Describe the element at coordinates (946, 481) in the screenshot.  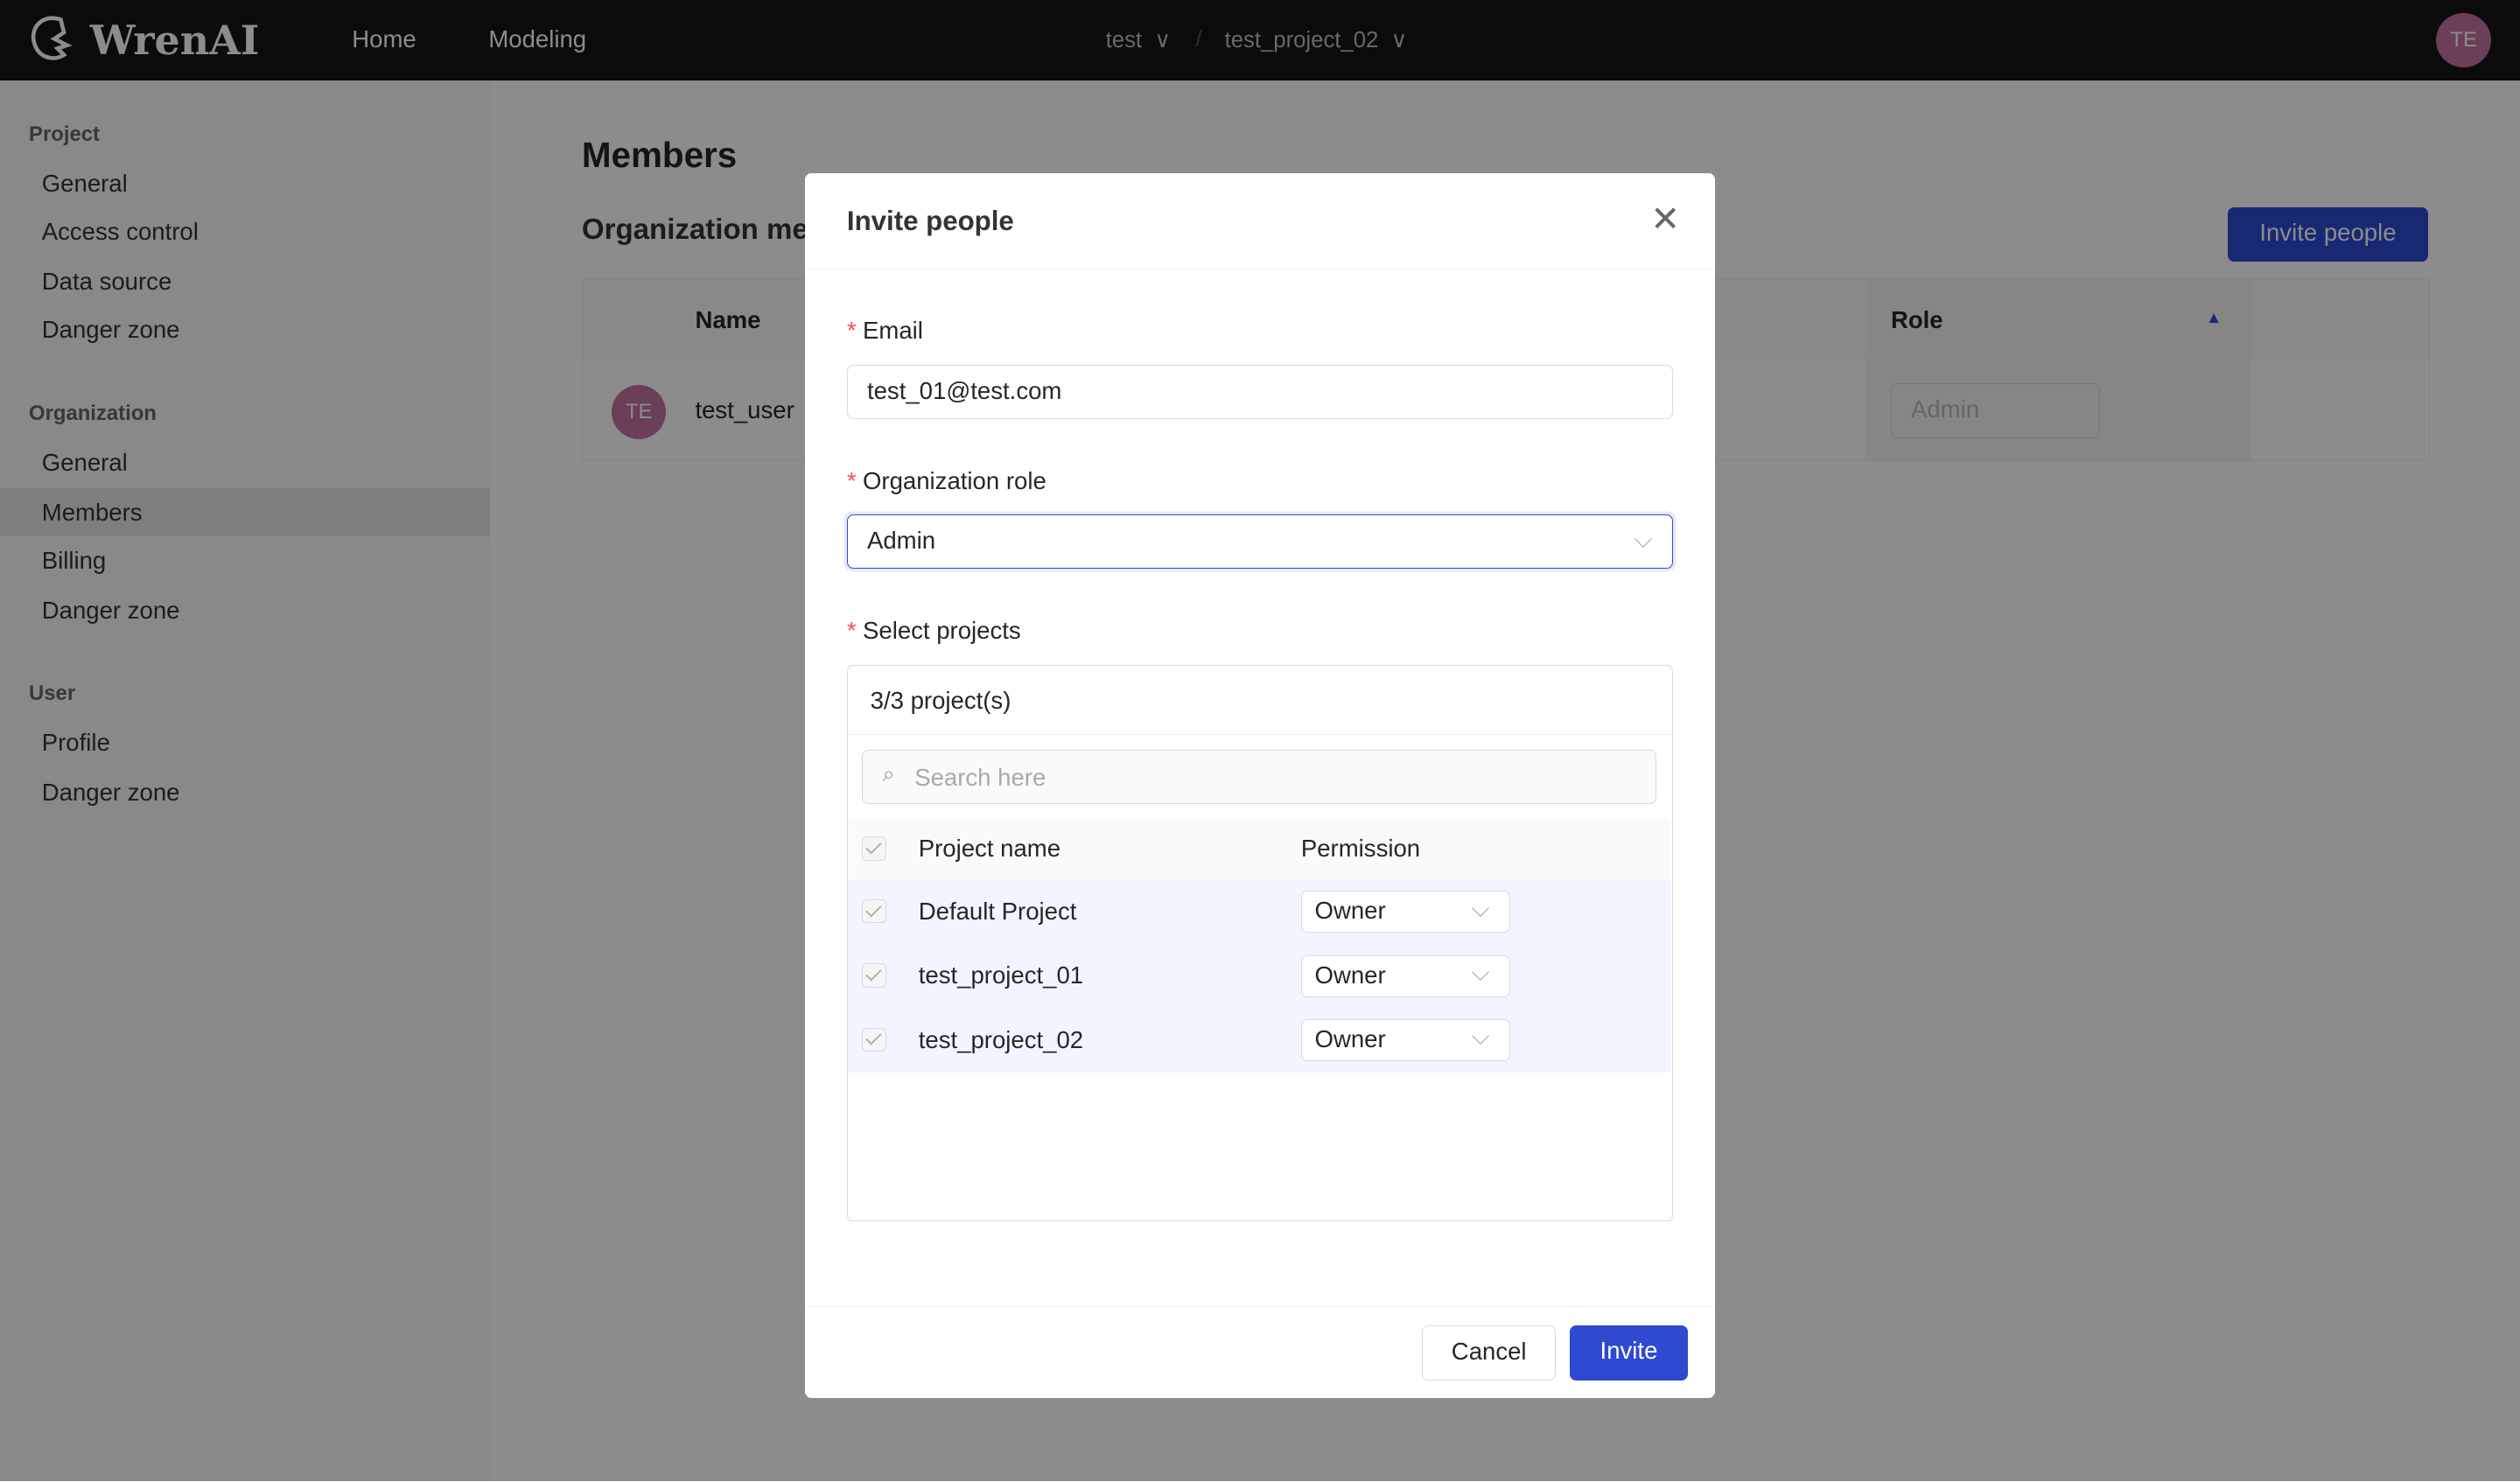
I see `role-label: * Organization role` at that location.